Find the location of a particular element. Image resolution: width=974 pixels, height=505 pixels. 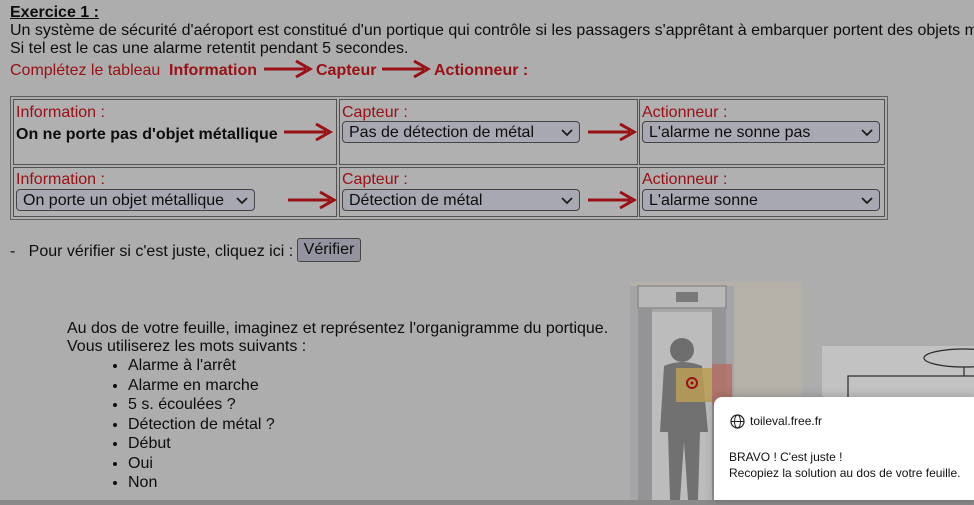

list-item: Oui is located at coordinates (201, 464).